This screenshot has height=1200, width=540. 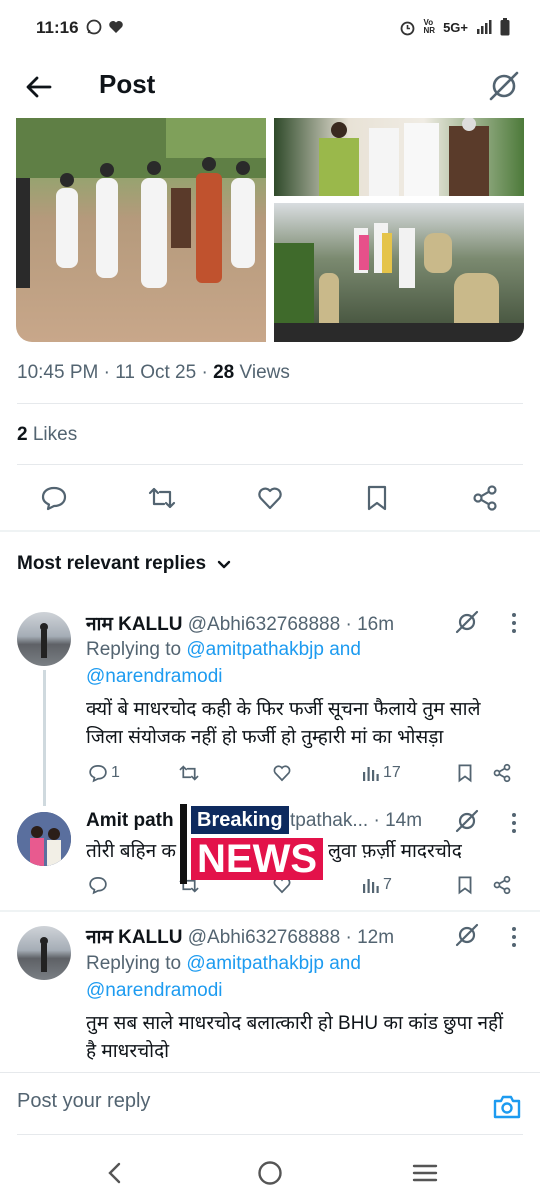 I want to click on views-count: 28, so click(x=224, y=372).